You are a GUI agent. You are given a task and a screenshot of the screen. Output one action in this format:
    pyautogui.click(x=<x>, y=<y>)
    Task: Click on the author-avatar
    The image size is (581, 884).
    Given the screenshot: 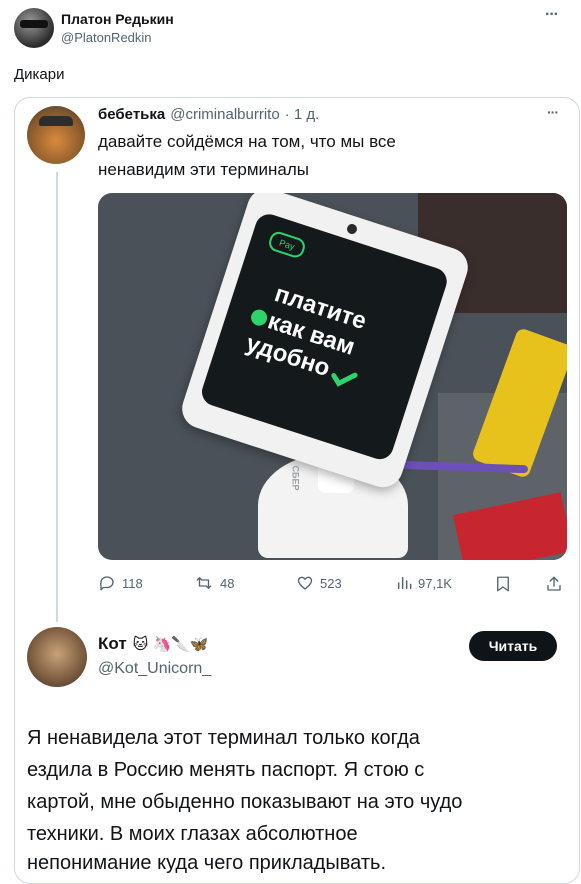 What is the action you would take?
    pyautogui.click(x=34, y=28)
    